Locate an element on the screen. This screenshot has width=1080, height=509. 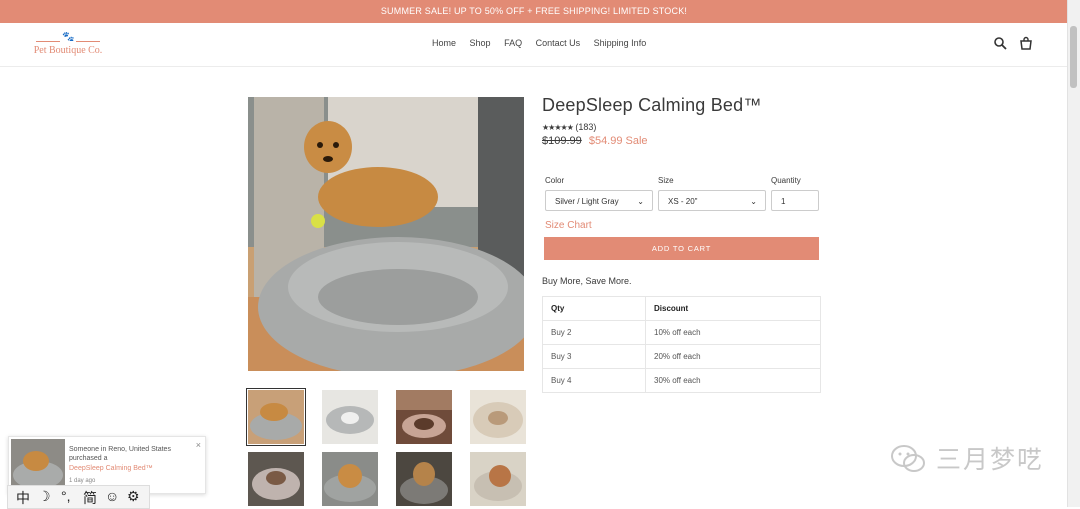
table-cell: 10% off each is located at coordinates (733, 332).